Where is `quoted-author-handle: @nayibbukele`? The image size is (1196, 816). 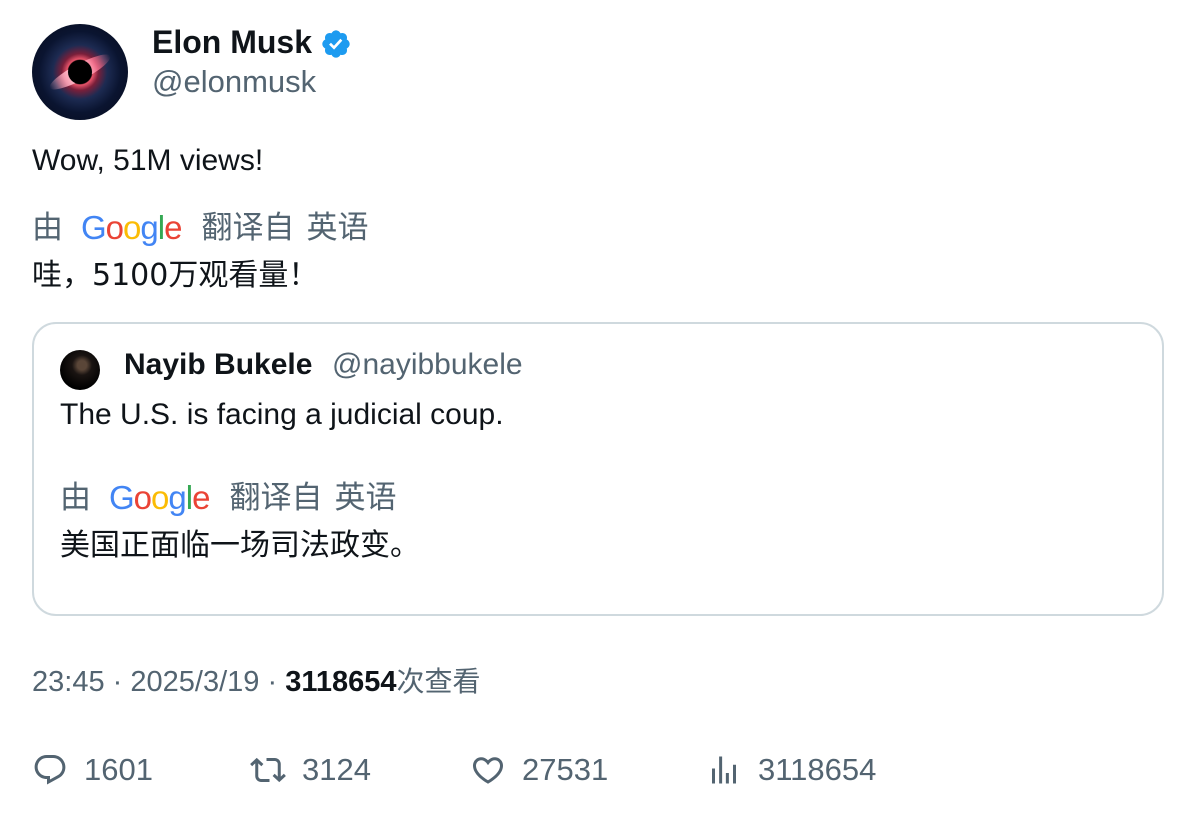
quoted-author-handle: @nayibbukele is located at coordinates (427, 364).